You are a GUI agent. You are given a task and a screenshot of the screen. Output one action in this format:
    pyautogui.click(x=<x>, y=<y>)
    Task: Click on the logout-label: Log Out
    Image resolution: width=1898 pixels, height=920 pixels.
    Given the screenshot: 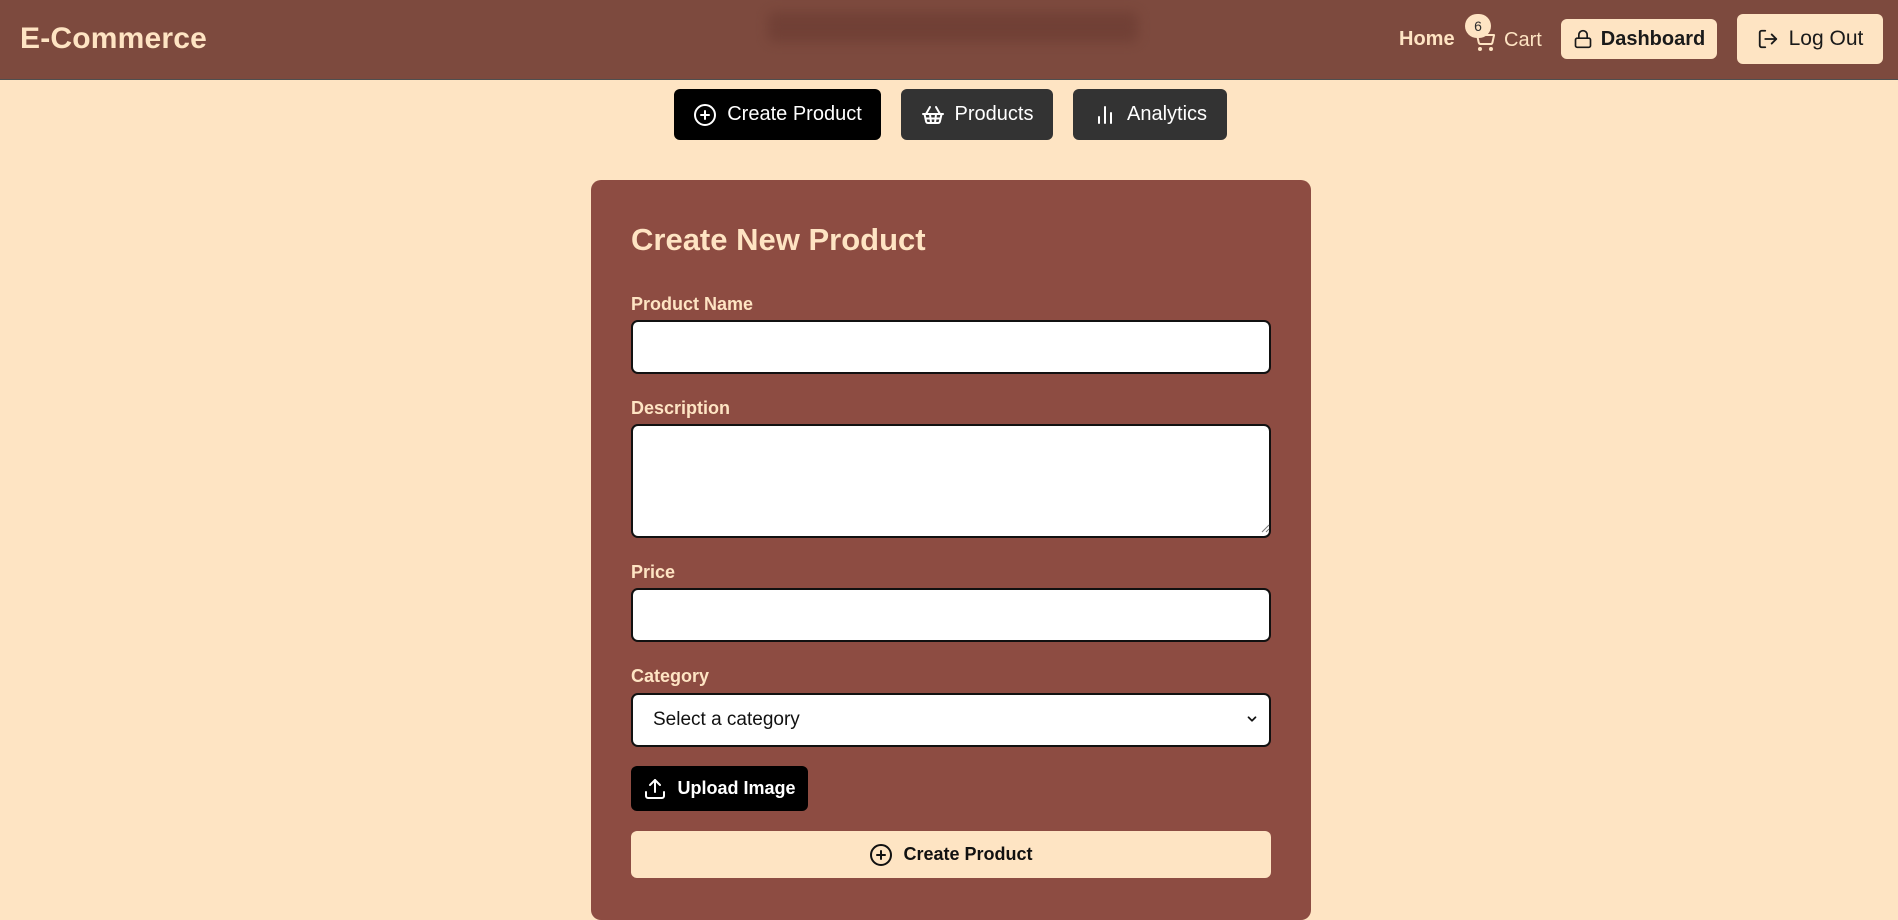 What is the action you would take?
    pyautogui.click(x=1826, y=38)
    